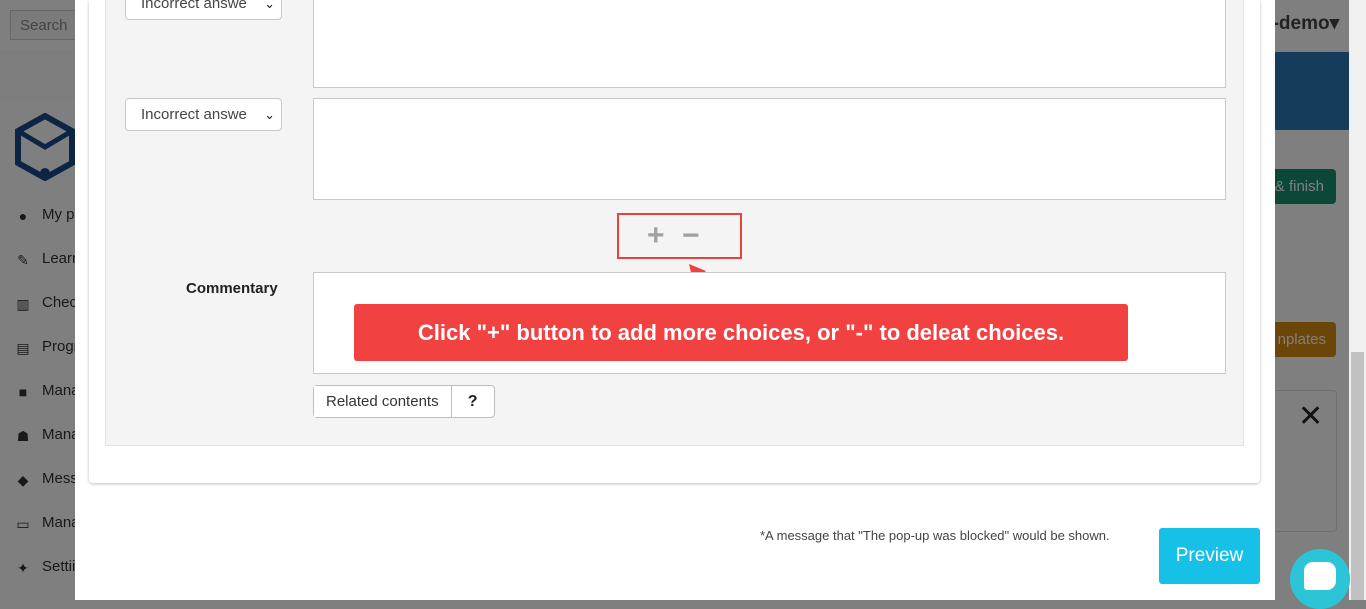  Describe the element at coordinates (232, 288) in the screenshot. I see `commentary-label: Commentary` at that location.